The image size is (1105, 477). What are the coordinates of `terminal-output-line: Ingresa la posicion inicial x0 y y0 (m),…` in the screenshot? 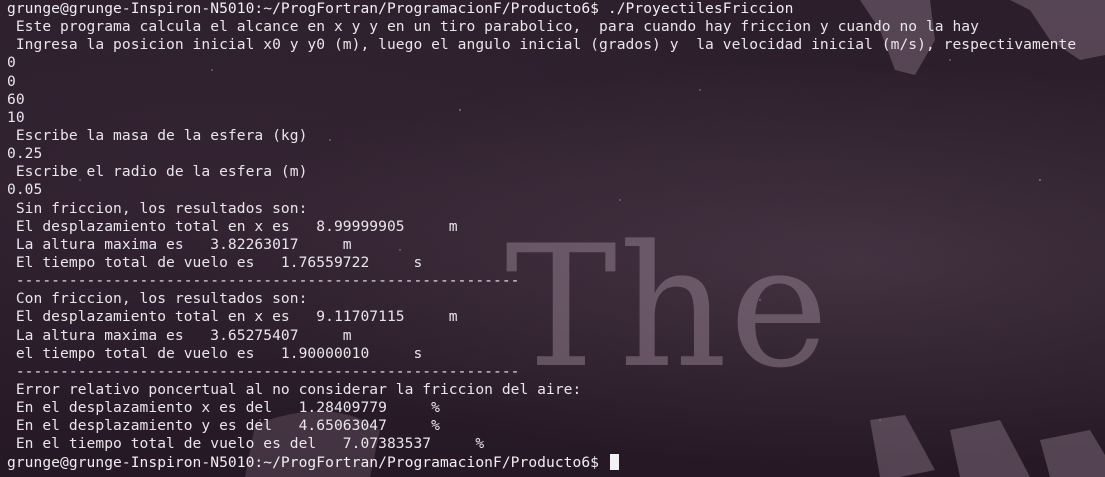 It's located at (542, 45).